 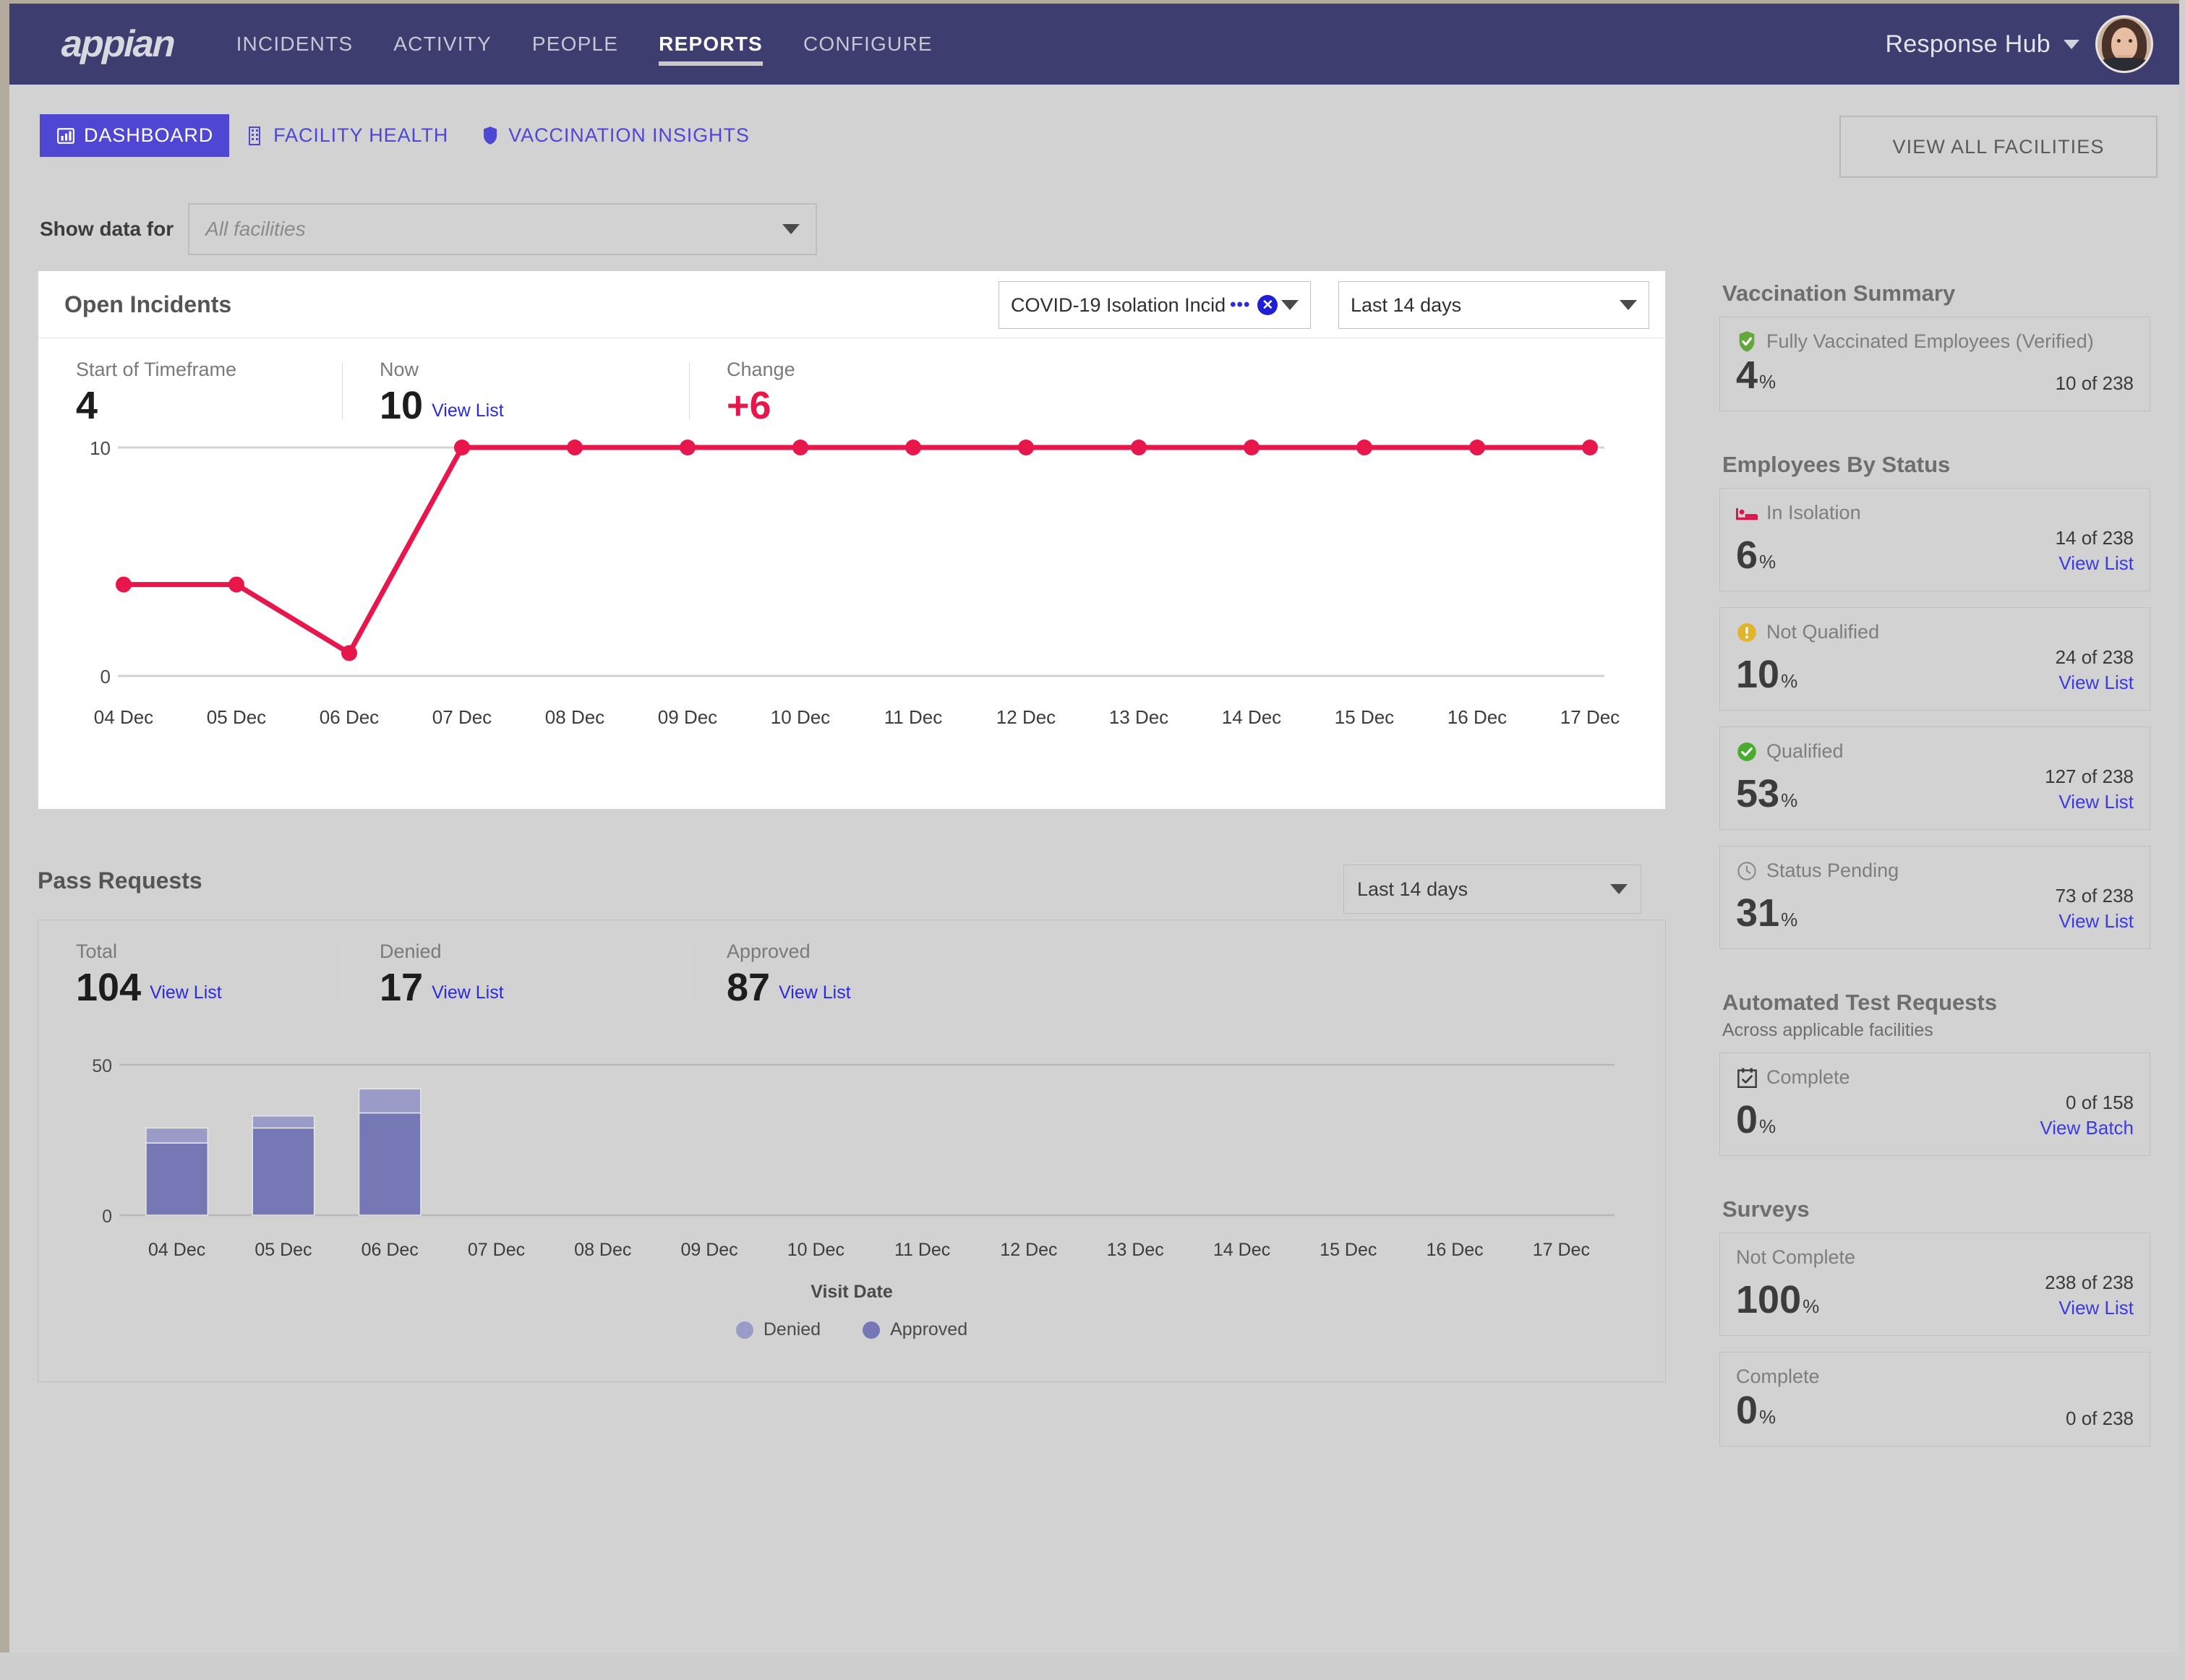 I want to click on kpi-denied: Denied 17 View List, so click(x=515, y=974).